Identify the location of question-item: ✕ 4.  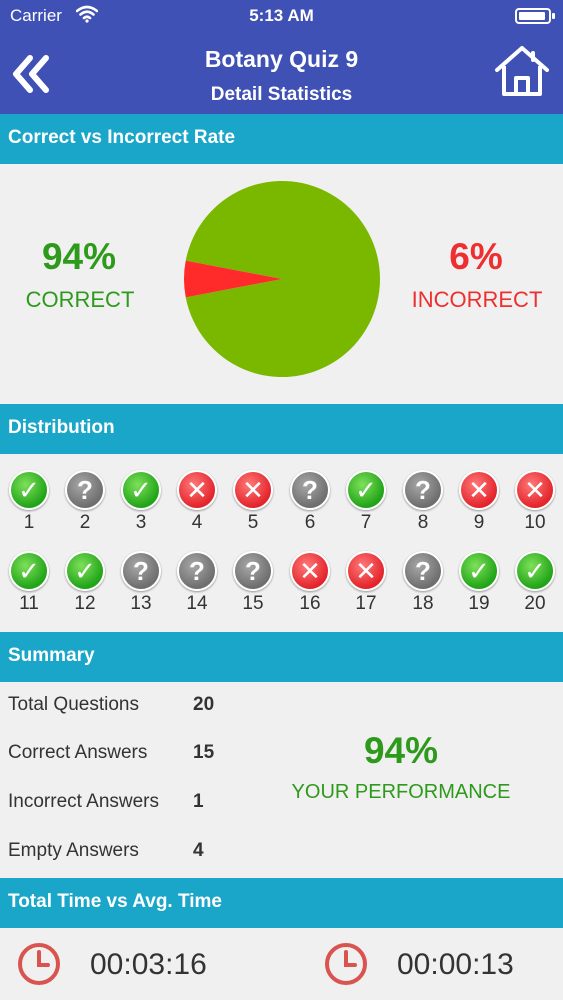
(197, 502).